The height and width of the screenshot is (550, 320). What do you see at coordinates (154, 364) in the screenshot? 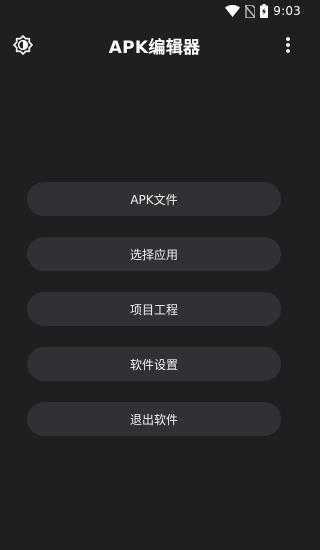
I see `settings-button: 软件设置` at bounding box center [154, 364].